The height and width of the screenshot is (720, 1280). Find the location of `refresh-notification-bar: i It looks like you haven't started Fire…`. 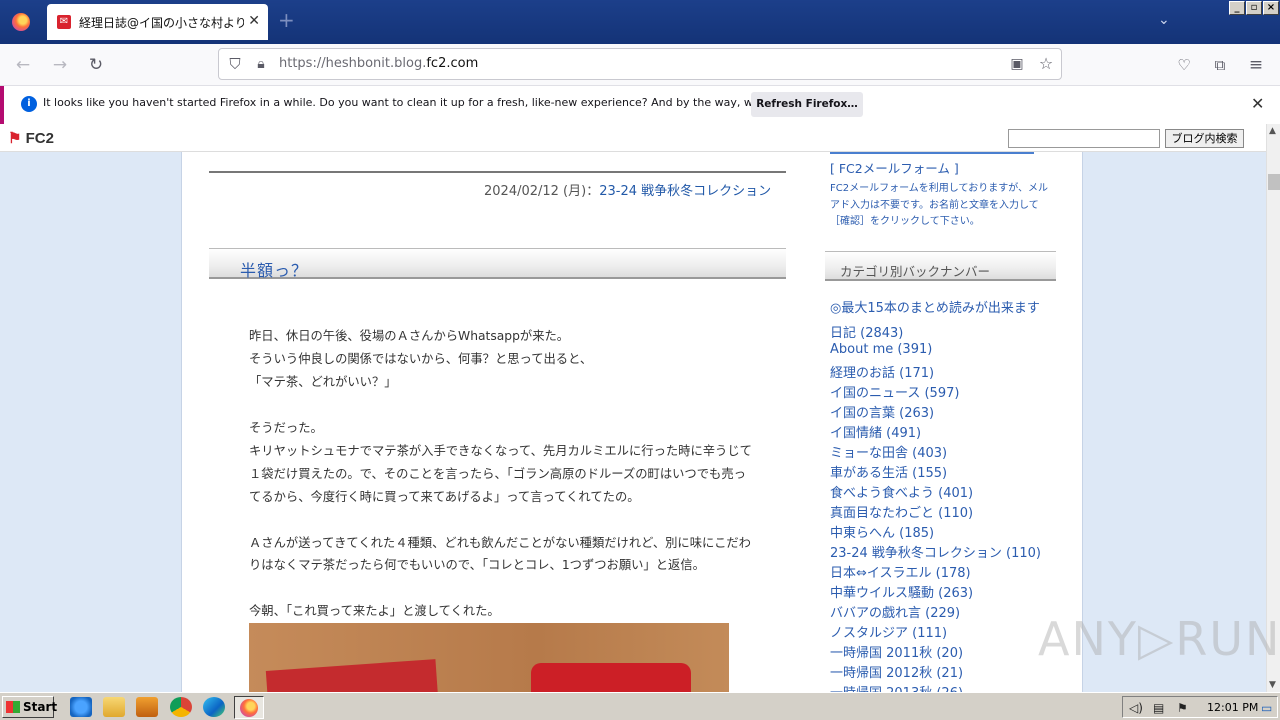

refresh-notification-bar: i It looks like you haven't started Fire… is located at coordinates (640, 105).